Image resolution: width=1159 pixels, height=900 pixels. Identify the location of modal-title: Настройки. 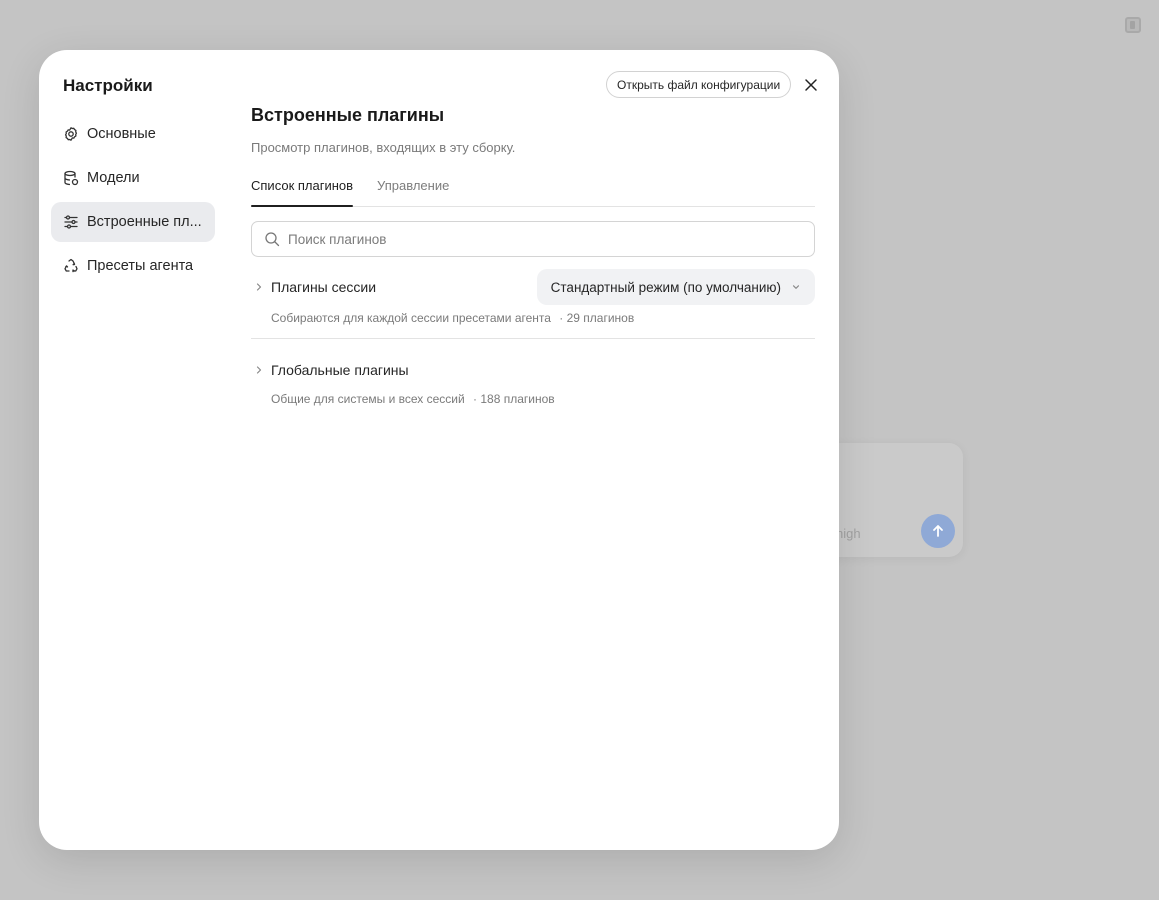
(108, 85).